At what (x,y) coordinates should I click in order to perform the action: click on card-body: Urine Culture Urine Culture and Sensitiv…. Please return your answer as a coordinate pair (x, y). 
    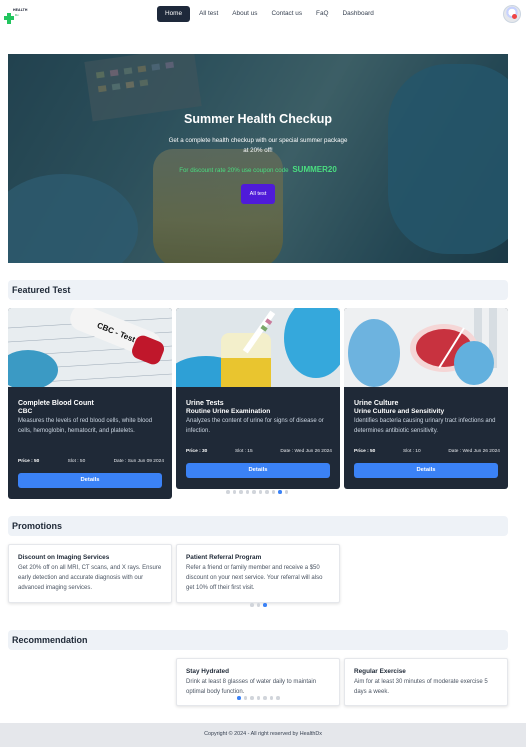
    Looking at the image, I should click on (427, 411).